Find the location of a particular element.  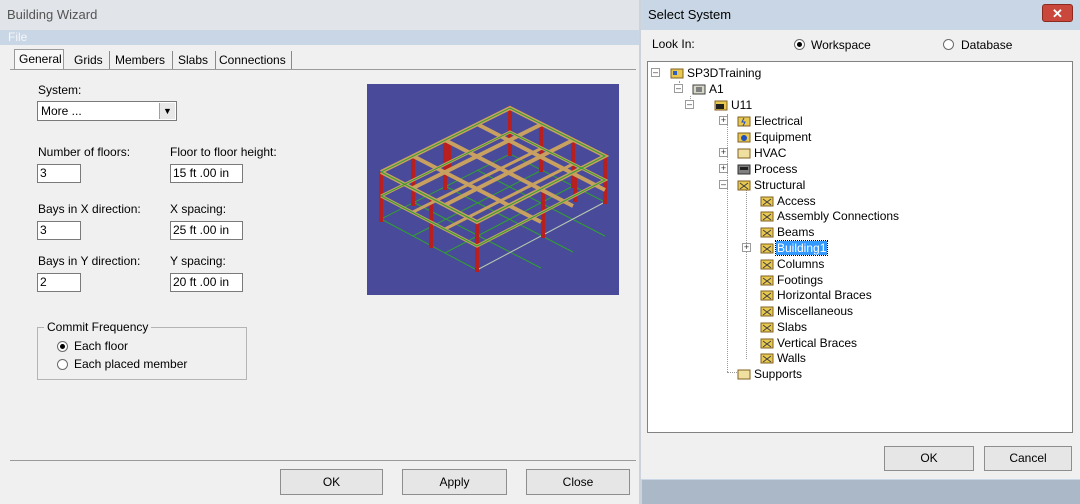

tree-node: Columns is located at coordinates (792, 264).